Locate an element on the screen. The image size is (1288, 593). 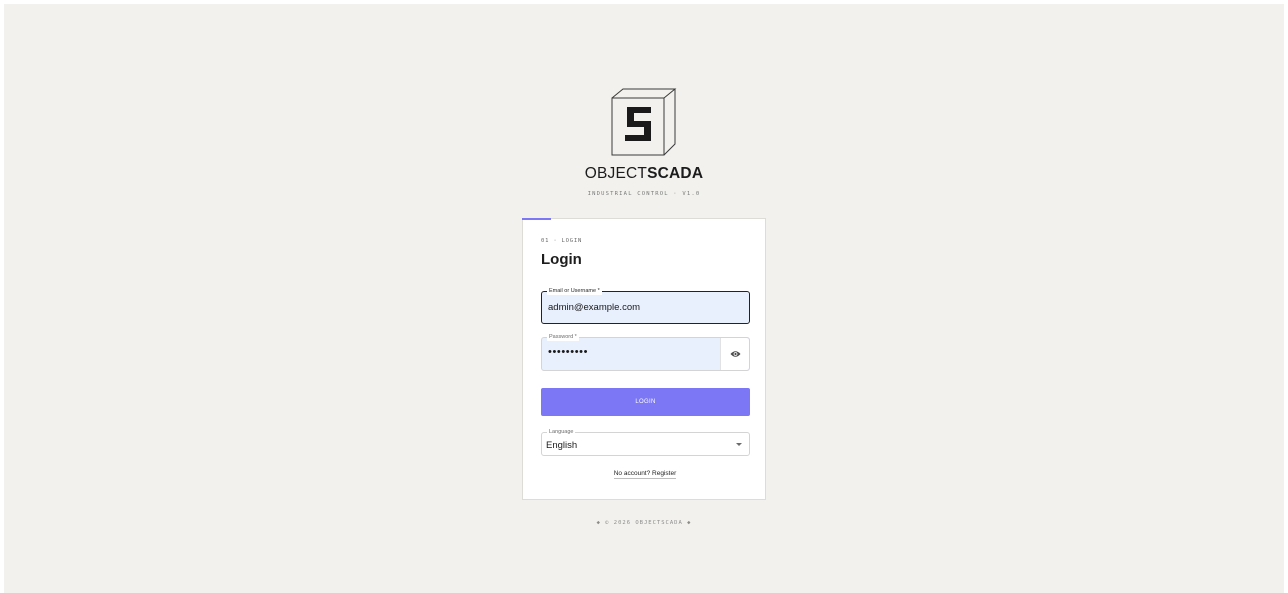
password-field-value: ••••••••• is located at coordinates (568, 352).